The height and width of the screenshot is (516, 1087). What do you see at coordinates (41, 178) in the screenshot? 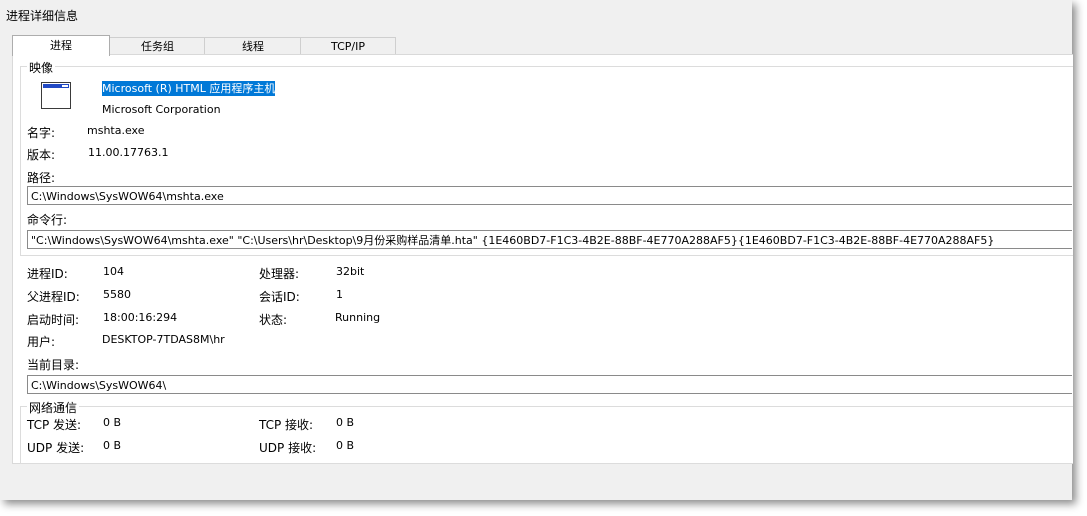
I see `path-label: 路径:` at bounding box center [41, 178].